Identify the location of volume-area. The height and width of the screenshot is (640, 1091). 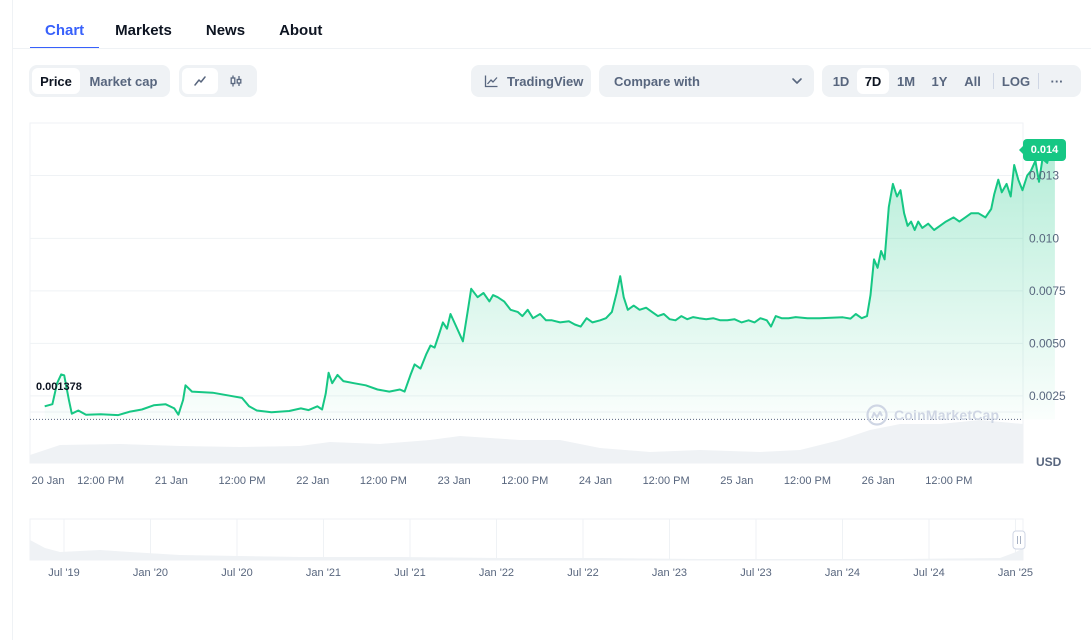
(526, 441).